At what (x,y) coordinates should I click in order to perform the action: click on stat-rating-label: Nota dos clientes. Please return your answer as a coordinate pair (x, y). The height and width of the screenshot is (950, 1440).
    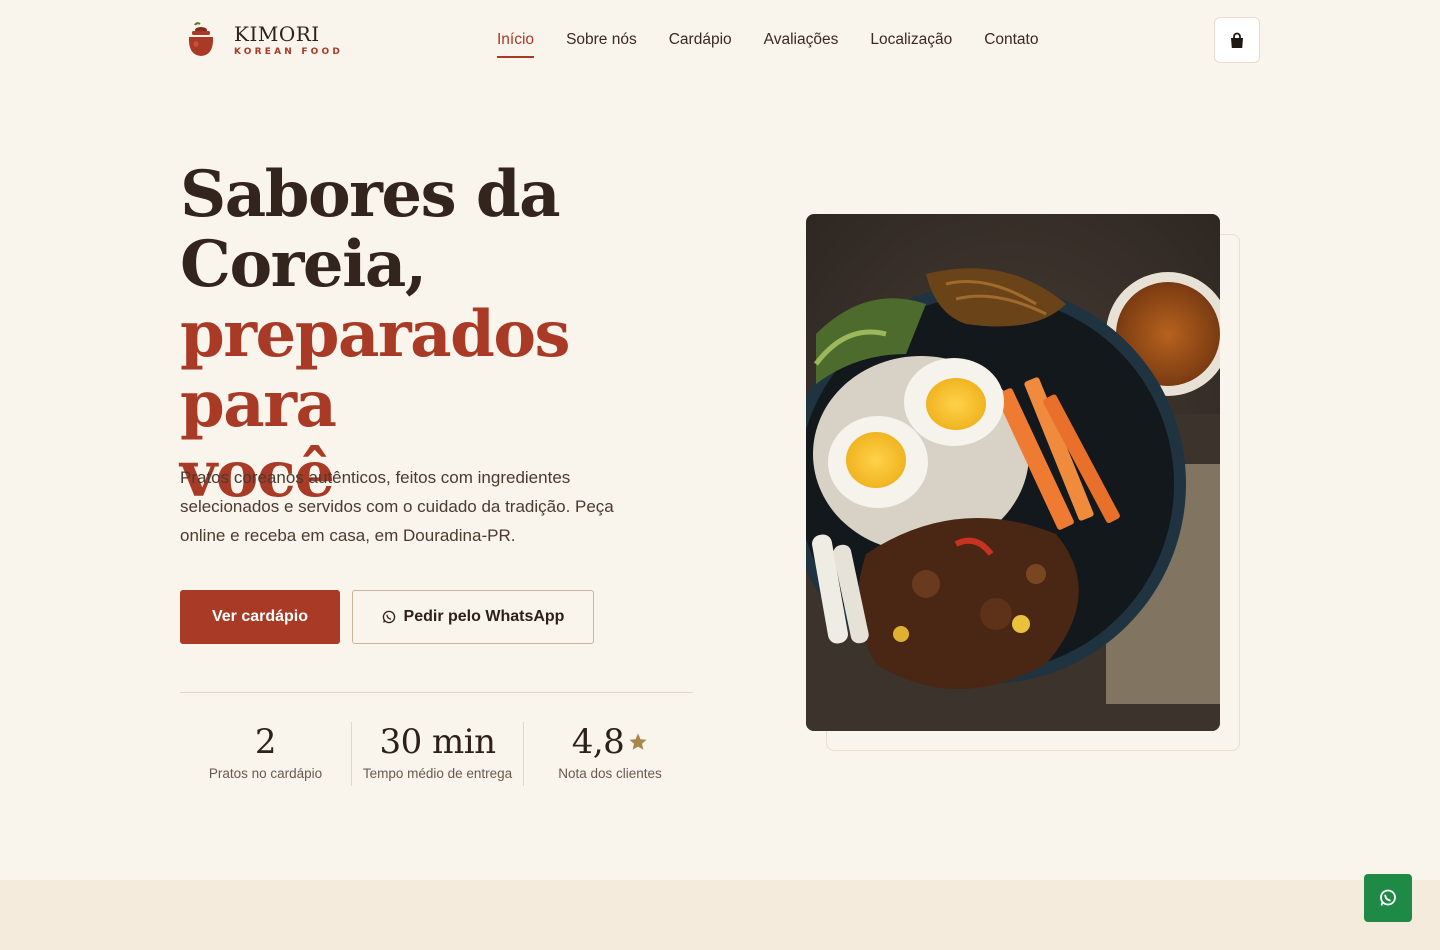
    Looking at the image, I should click on (610, 773).